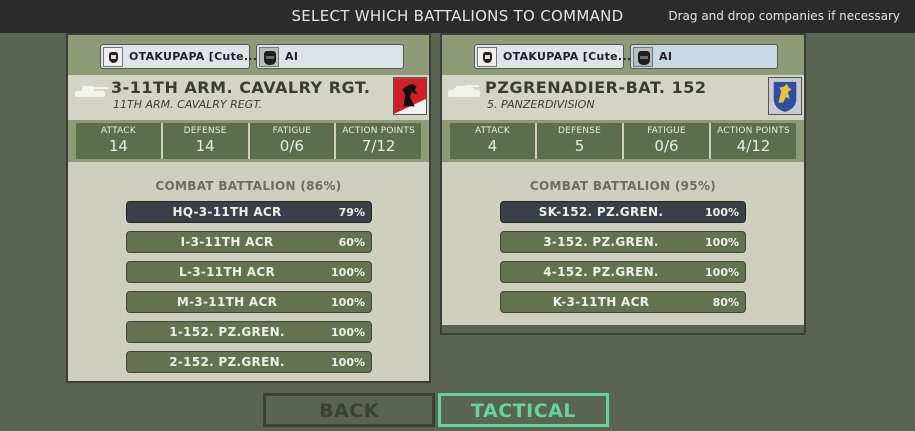  I want to click on company-item: L-3-11TH ACR 100%, so click(249, 272).